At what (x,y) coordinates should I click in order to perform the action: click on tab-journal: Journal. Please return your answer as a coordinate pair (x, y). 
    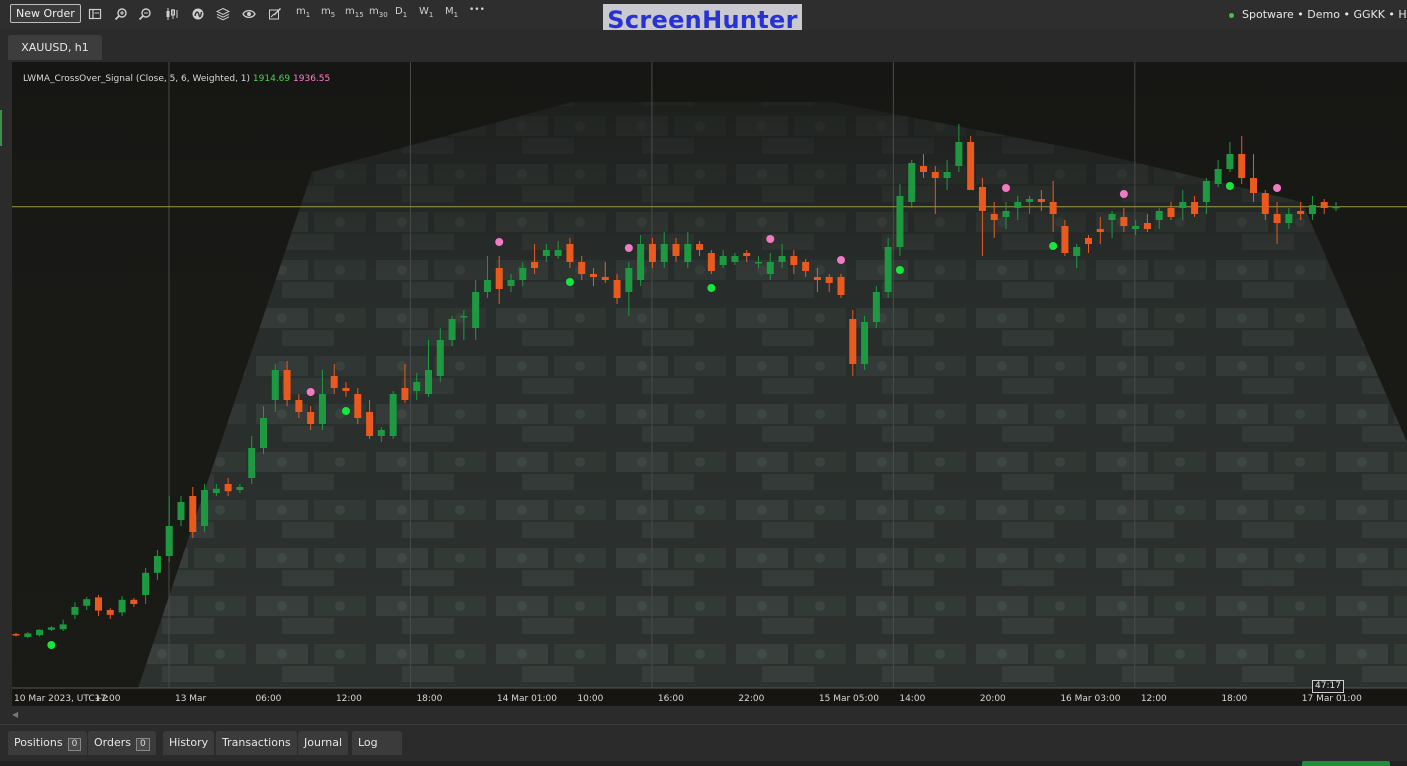
    Looking at the image, I should click on (323, 743).